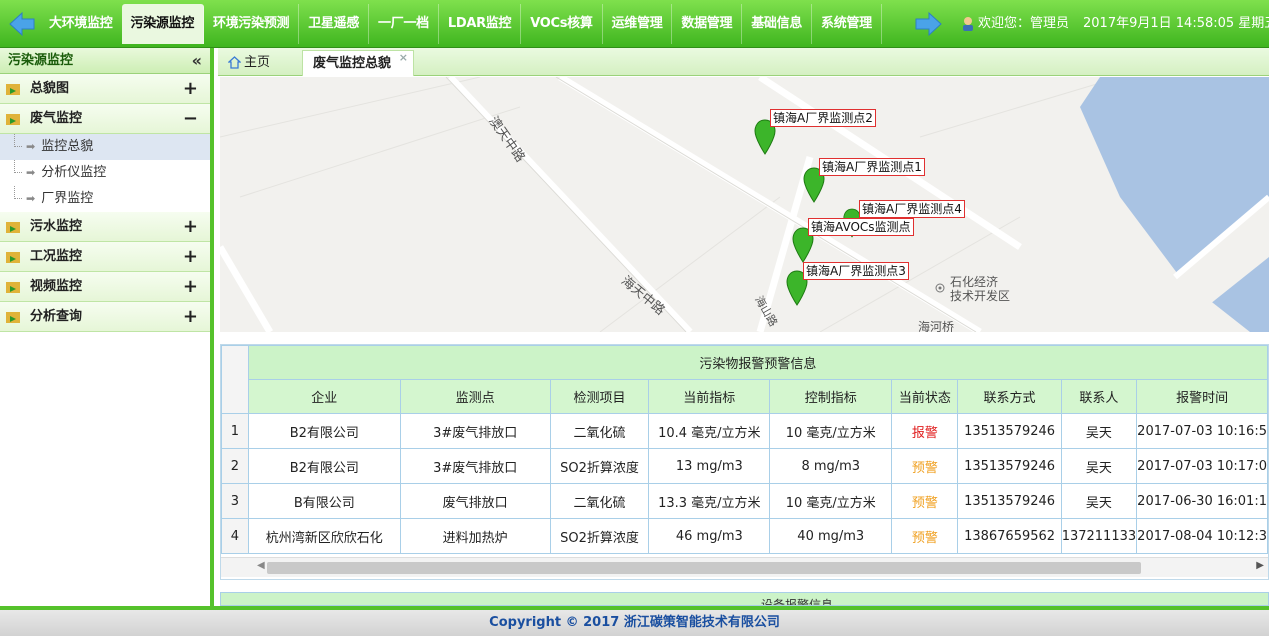 Image resolution: width=1269 pixels, height=636 pixels. Describe the element at coordinates (235, 431) in the screenshot. I see `row-number: 1` at that location.